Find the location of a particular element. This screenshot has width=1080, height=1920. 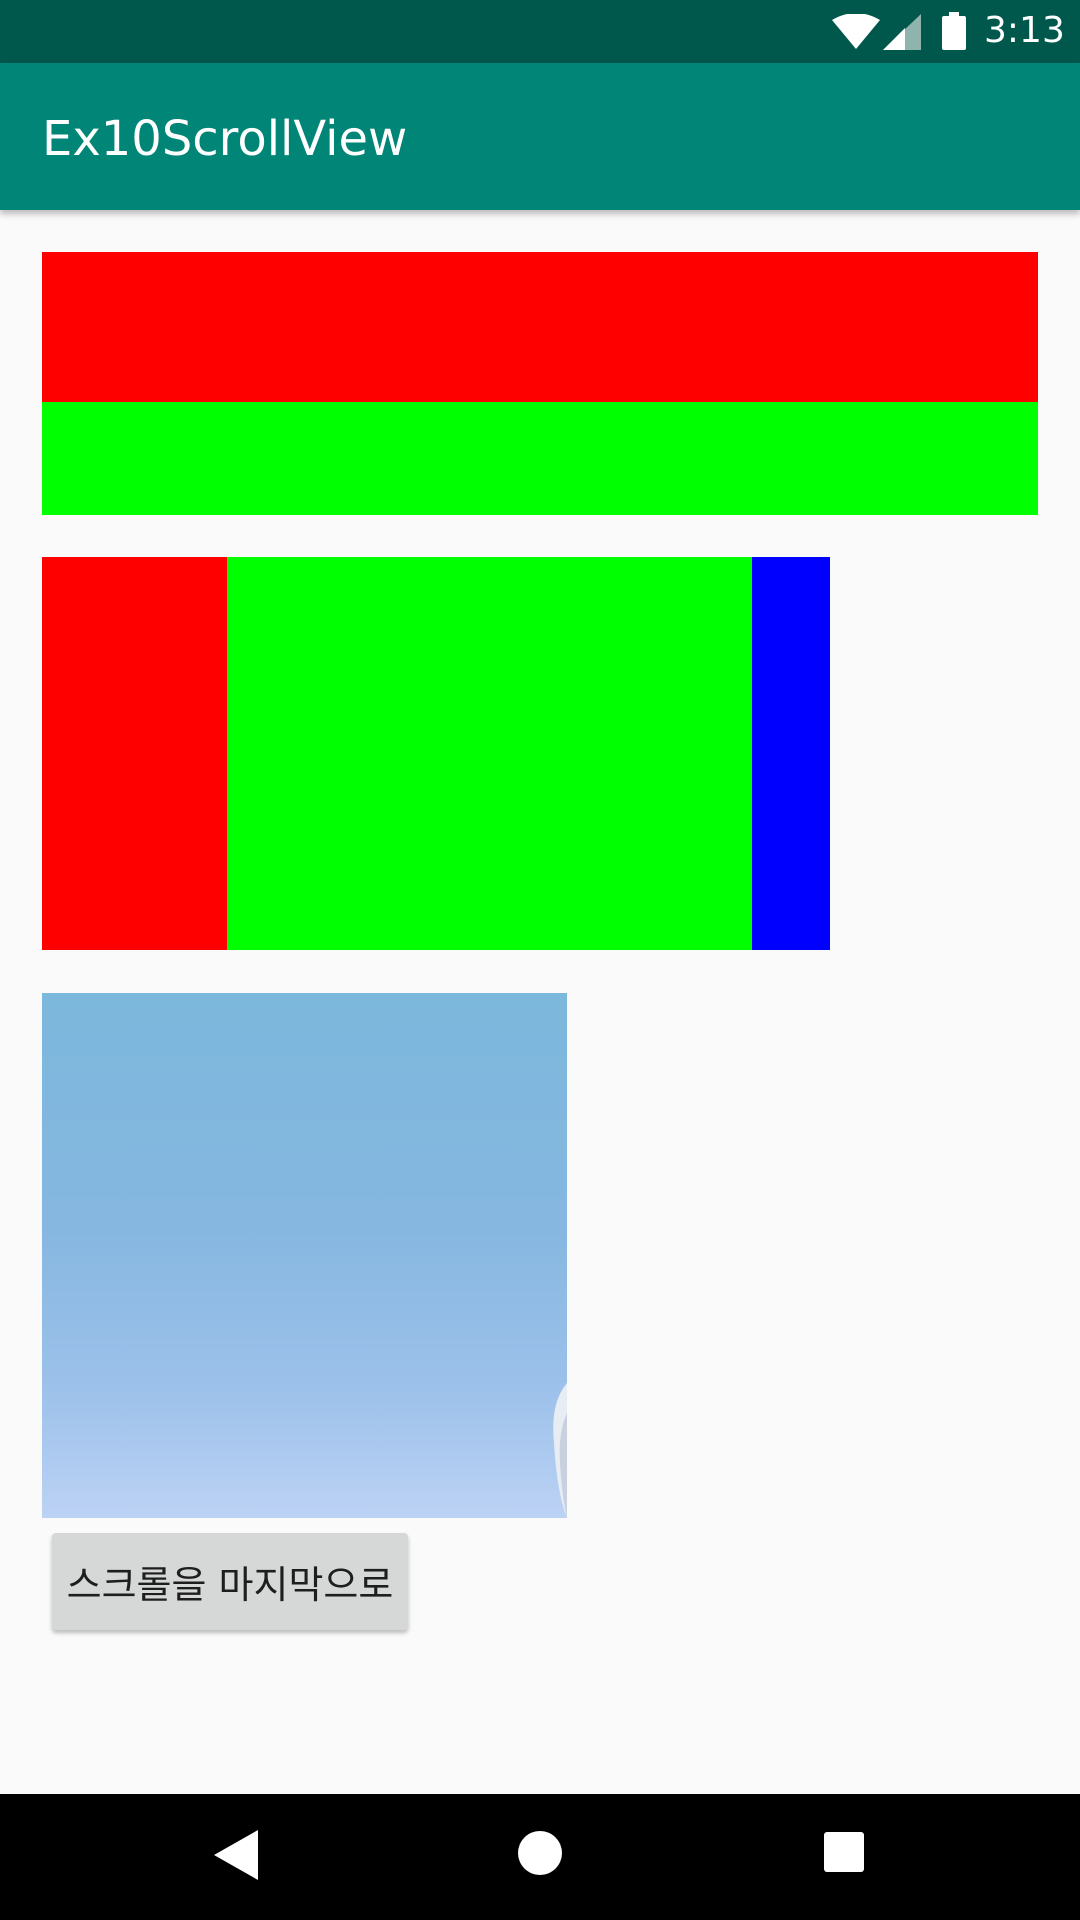

battery-icon is located at coordinates (954, 31).